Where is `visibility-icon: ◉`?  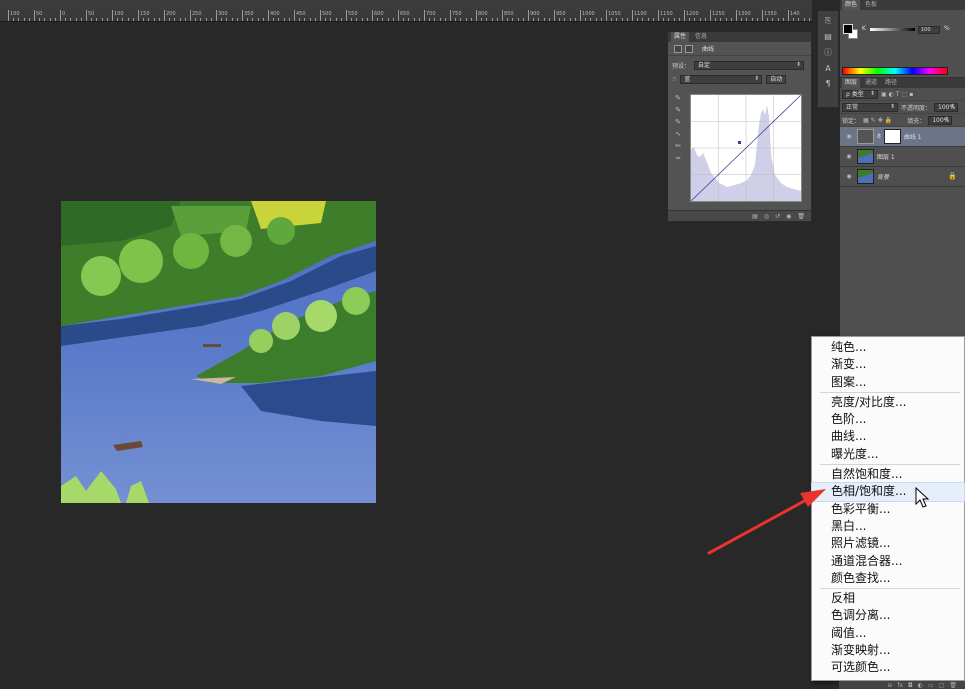 visibility-icon: ◉ is located at coordinates (788, 216).